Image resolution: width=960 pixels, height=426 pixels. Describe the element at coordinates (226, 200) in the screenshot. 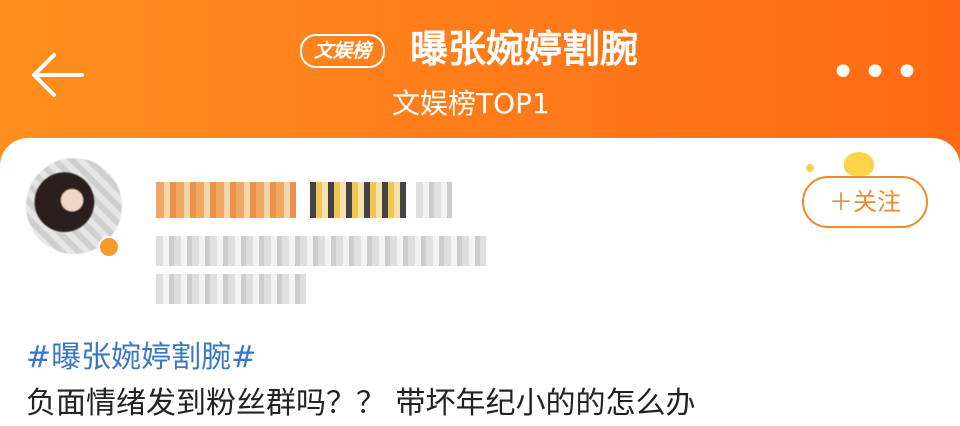

I see `username-redacted` at that location.